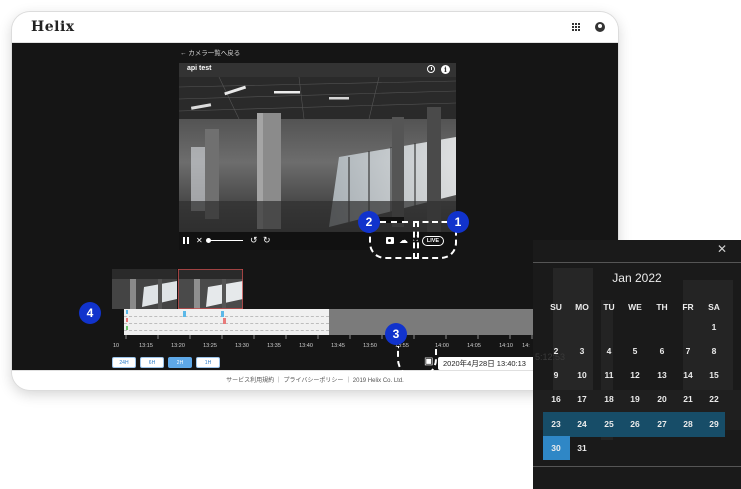 The image size is (741, 489). I want to click on range-24h-button: 24H, so click(124, 362).